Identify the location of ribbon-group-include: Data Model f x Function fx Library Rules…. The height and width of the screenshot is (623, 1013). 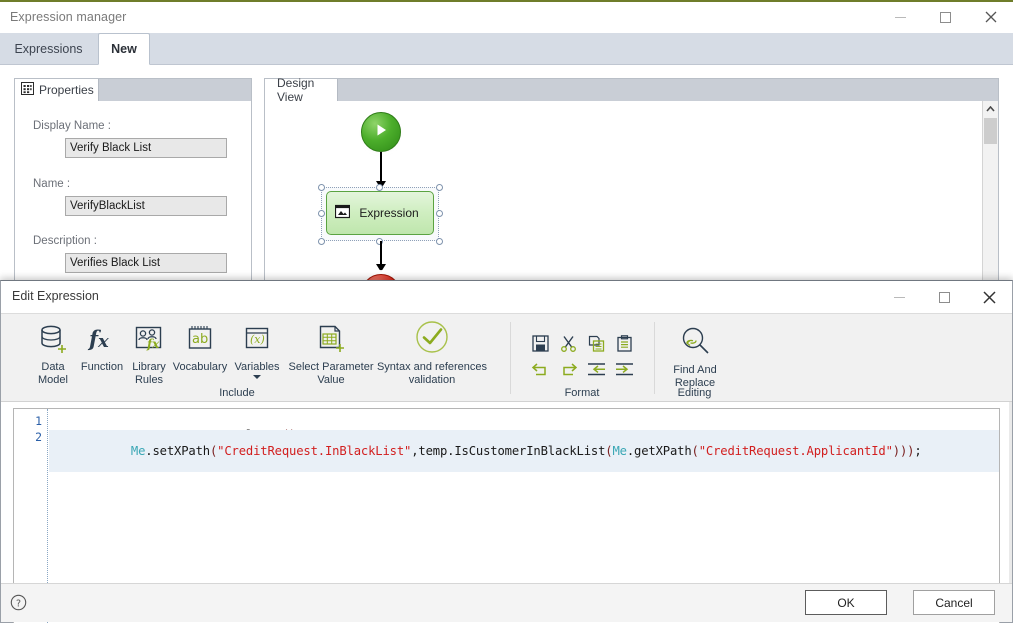
(255, 358).